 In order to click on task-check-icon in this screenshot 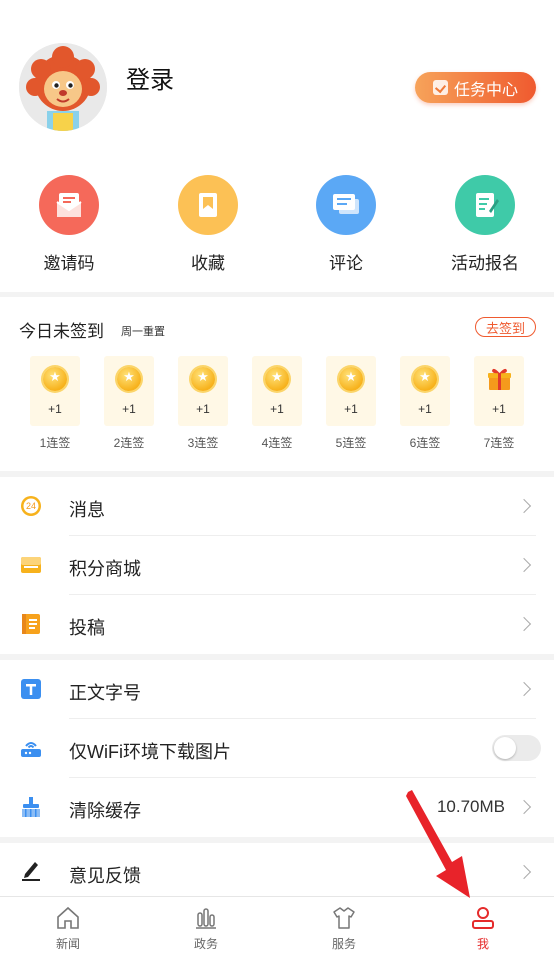, I will do `click(440, 87)`.